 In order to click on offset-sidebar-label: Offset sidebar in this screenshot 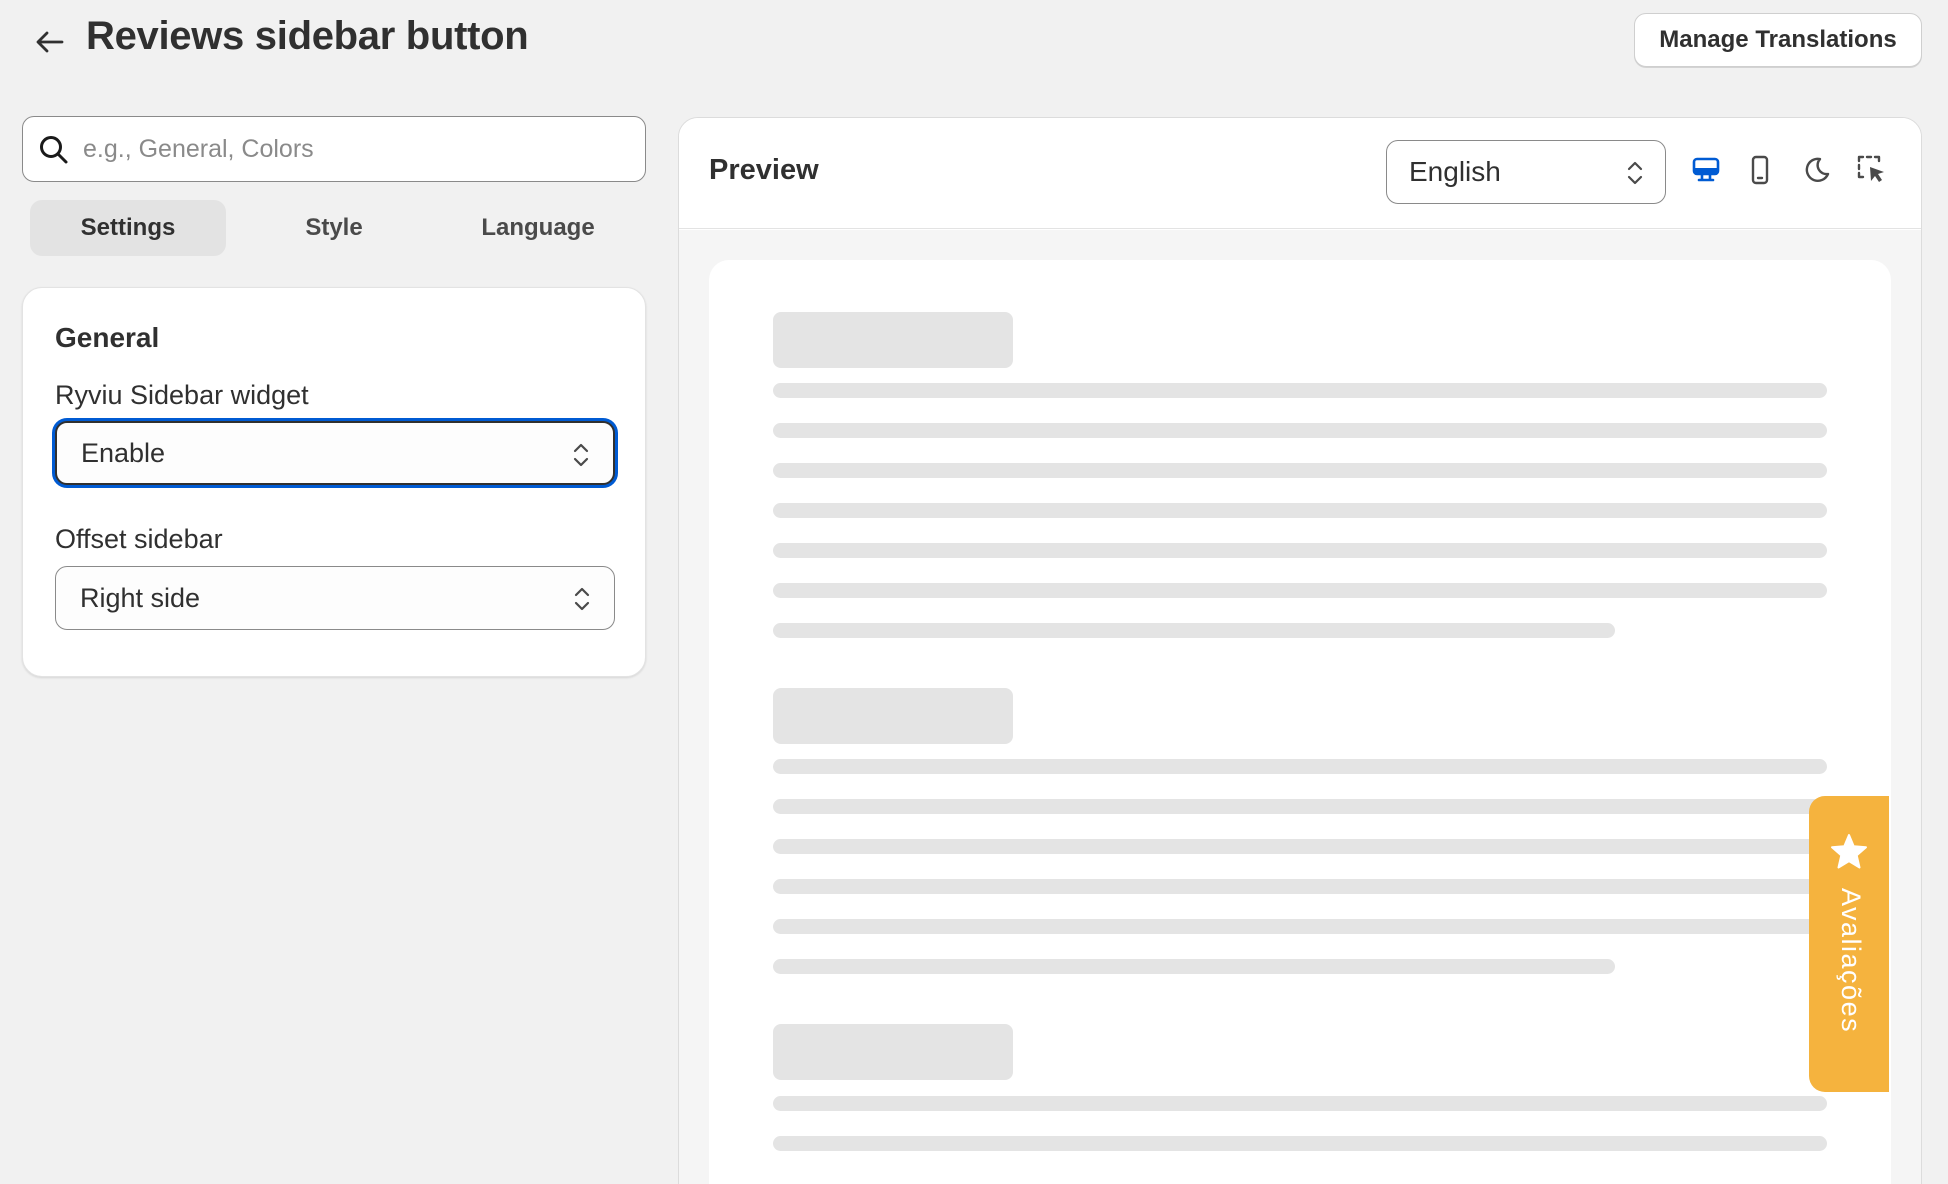, I will do `click(139, 539)`.